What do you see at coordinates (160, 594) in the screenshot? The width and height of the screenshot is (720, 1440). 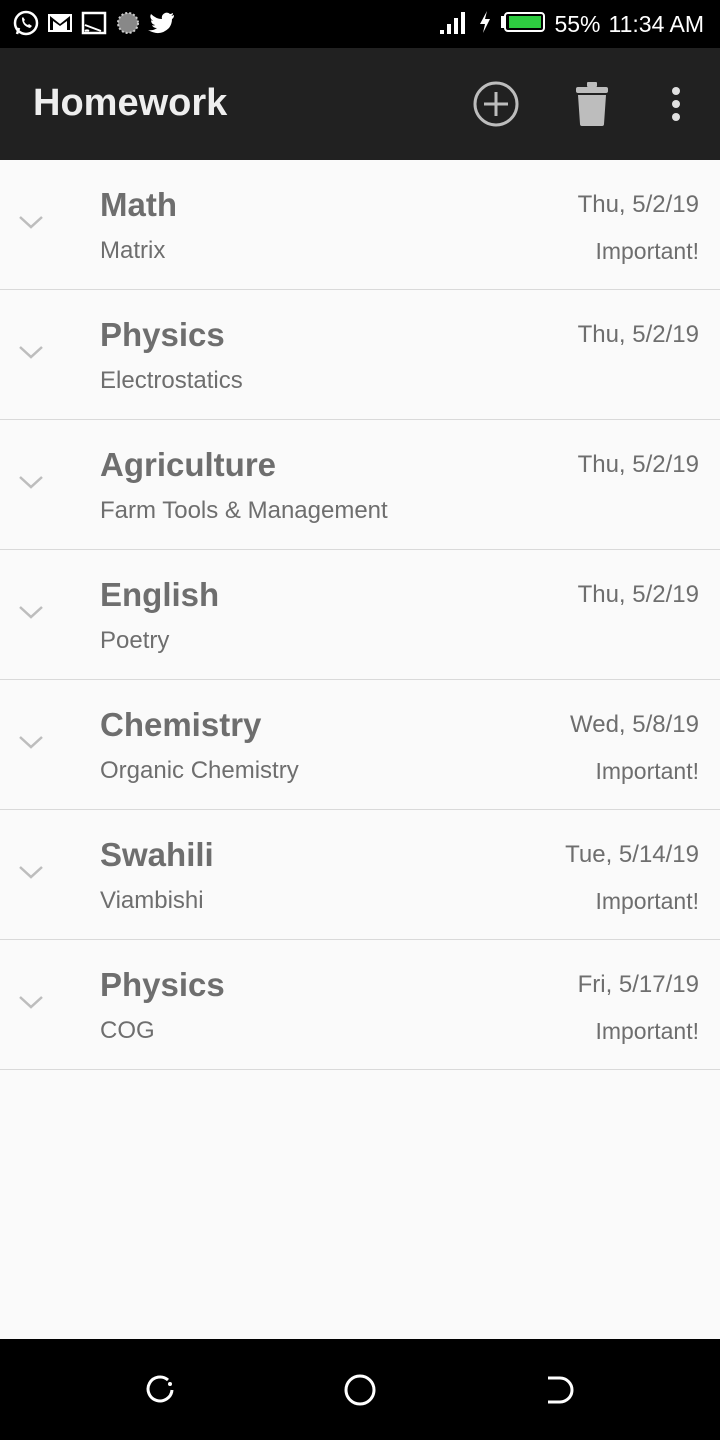 I see `subject-label: English` at bounding box center [160, 594].